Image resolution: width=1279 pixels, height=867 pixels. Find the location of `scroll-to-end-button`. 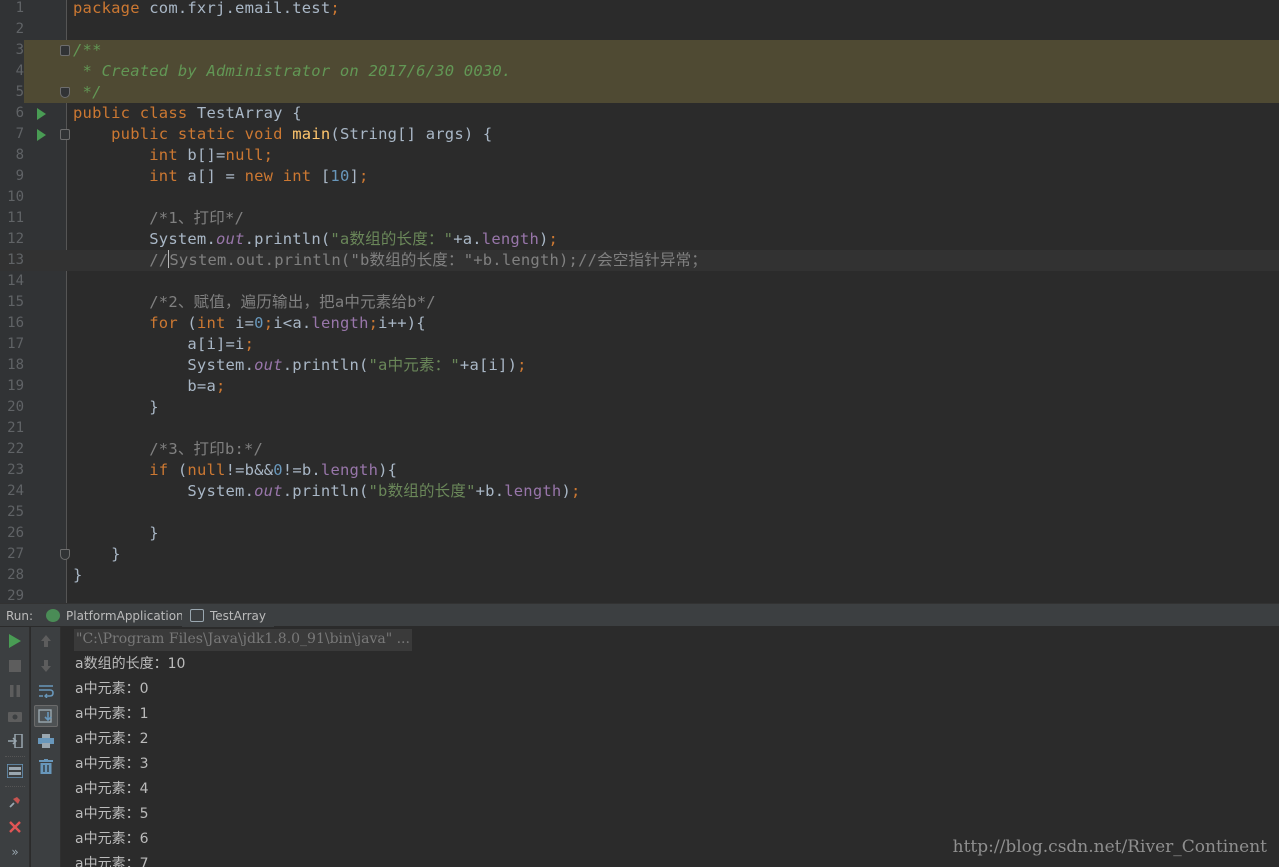

scroll-to-end-button is located at coordinates (46, 716).